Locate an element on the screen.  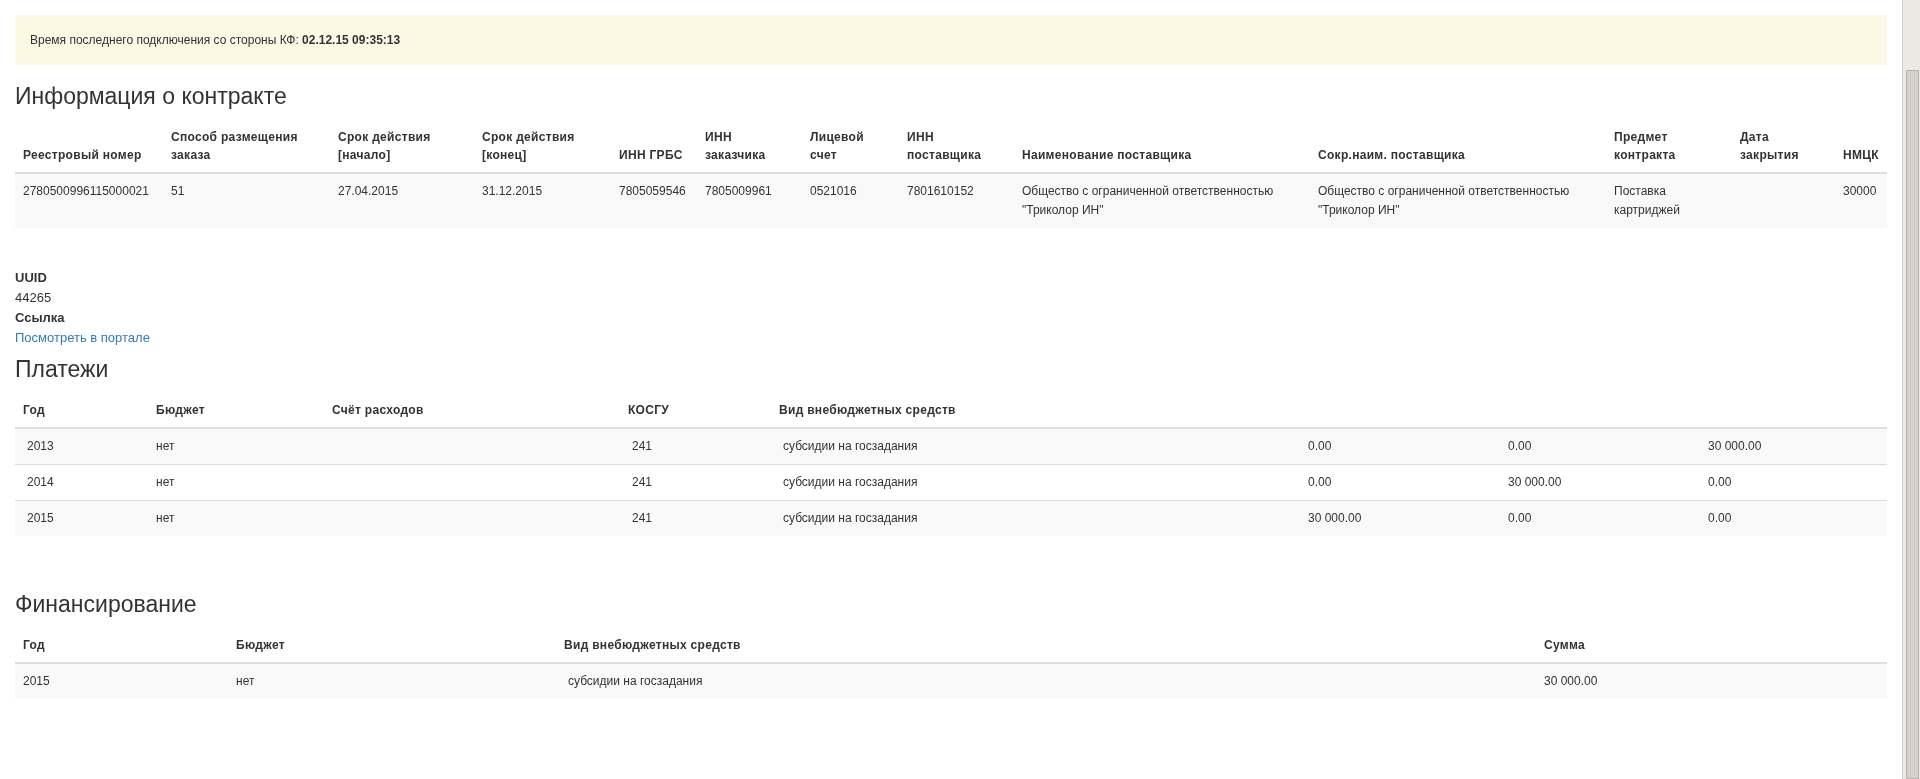
table-cell: 51 is located at coordinates (246, 200).